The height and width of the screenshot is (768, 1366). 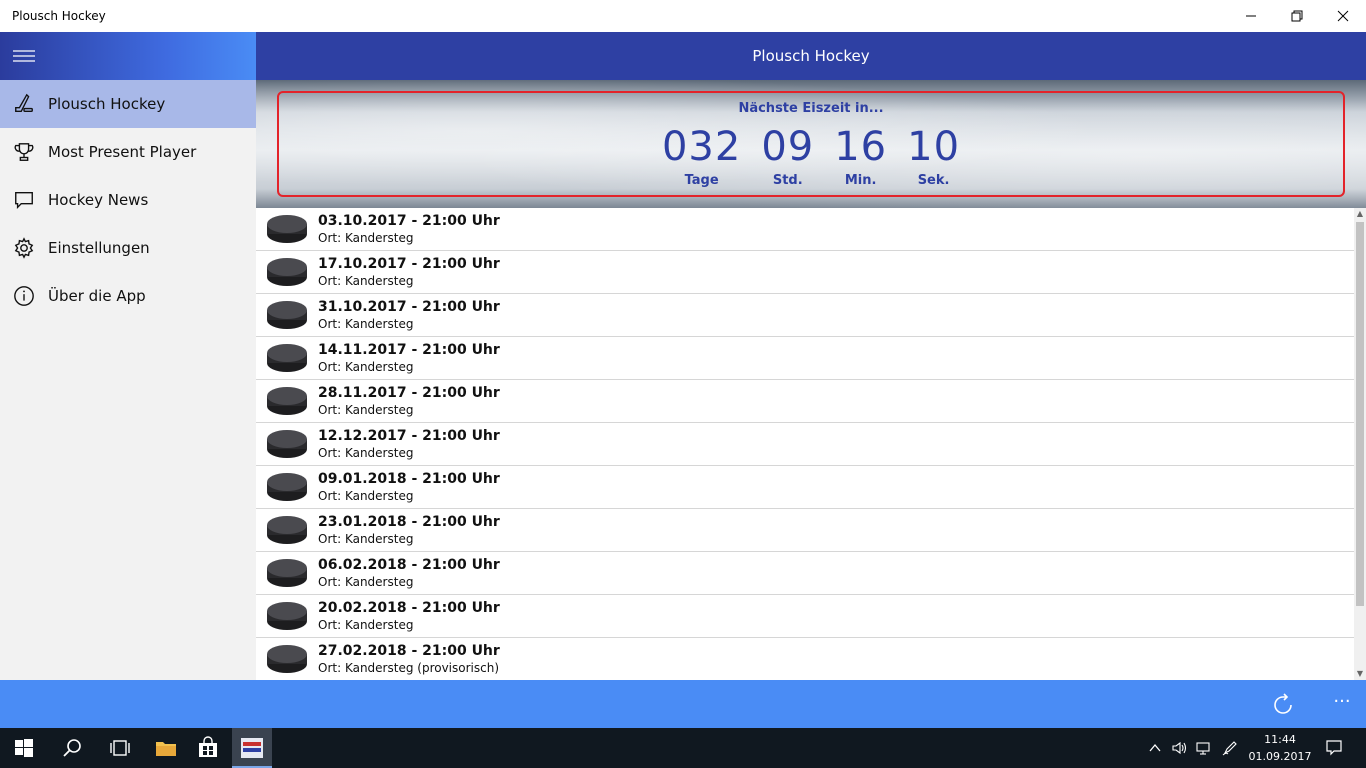 I want to click on list-item: 12.12.2017 - 21:00 Uhr Ort: Kandersteg, so click(x=805, y=444).